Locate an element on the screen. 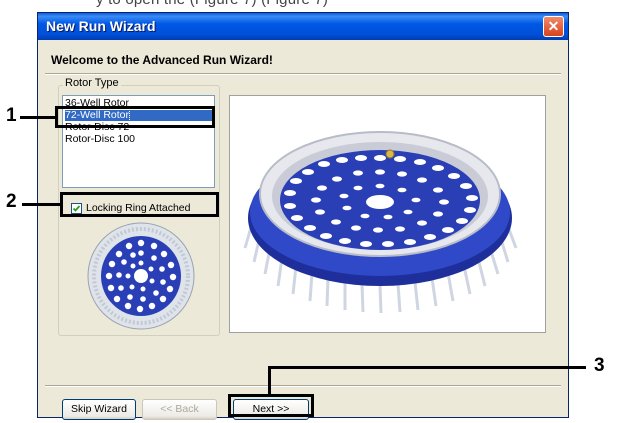  footer-divider is located at coordinates (303, 386).